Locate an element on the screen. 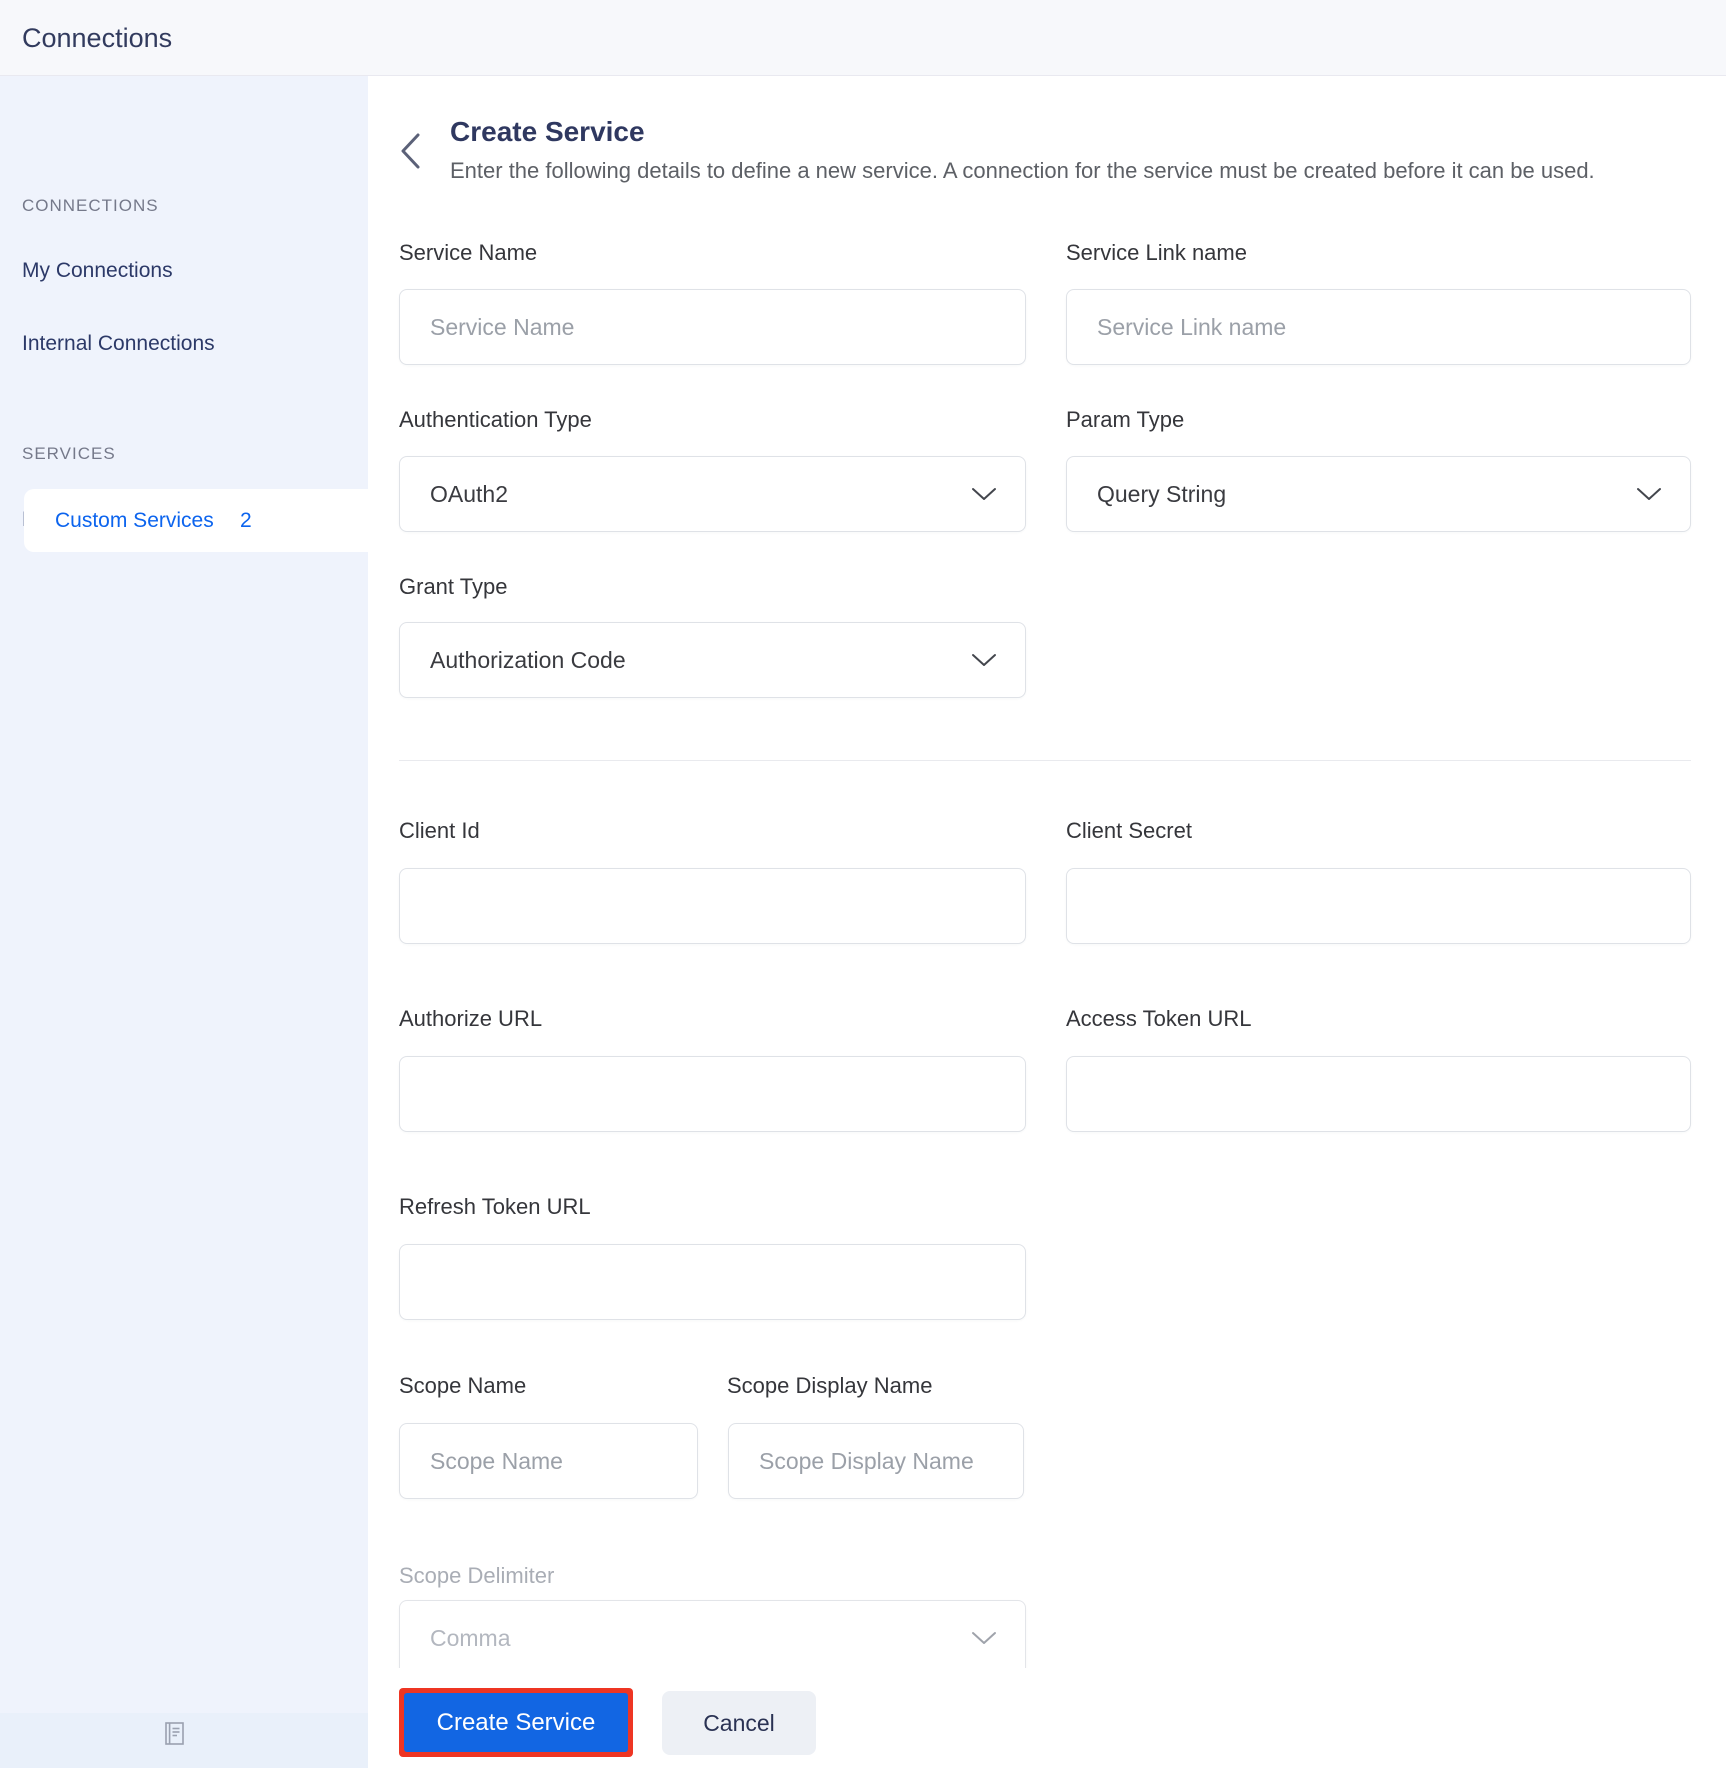 This screenshot has width=1726, height=1768. back-button is located at coordinates (416, 154).